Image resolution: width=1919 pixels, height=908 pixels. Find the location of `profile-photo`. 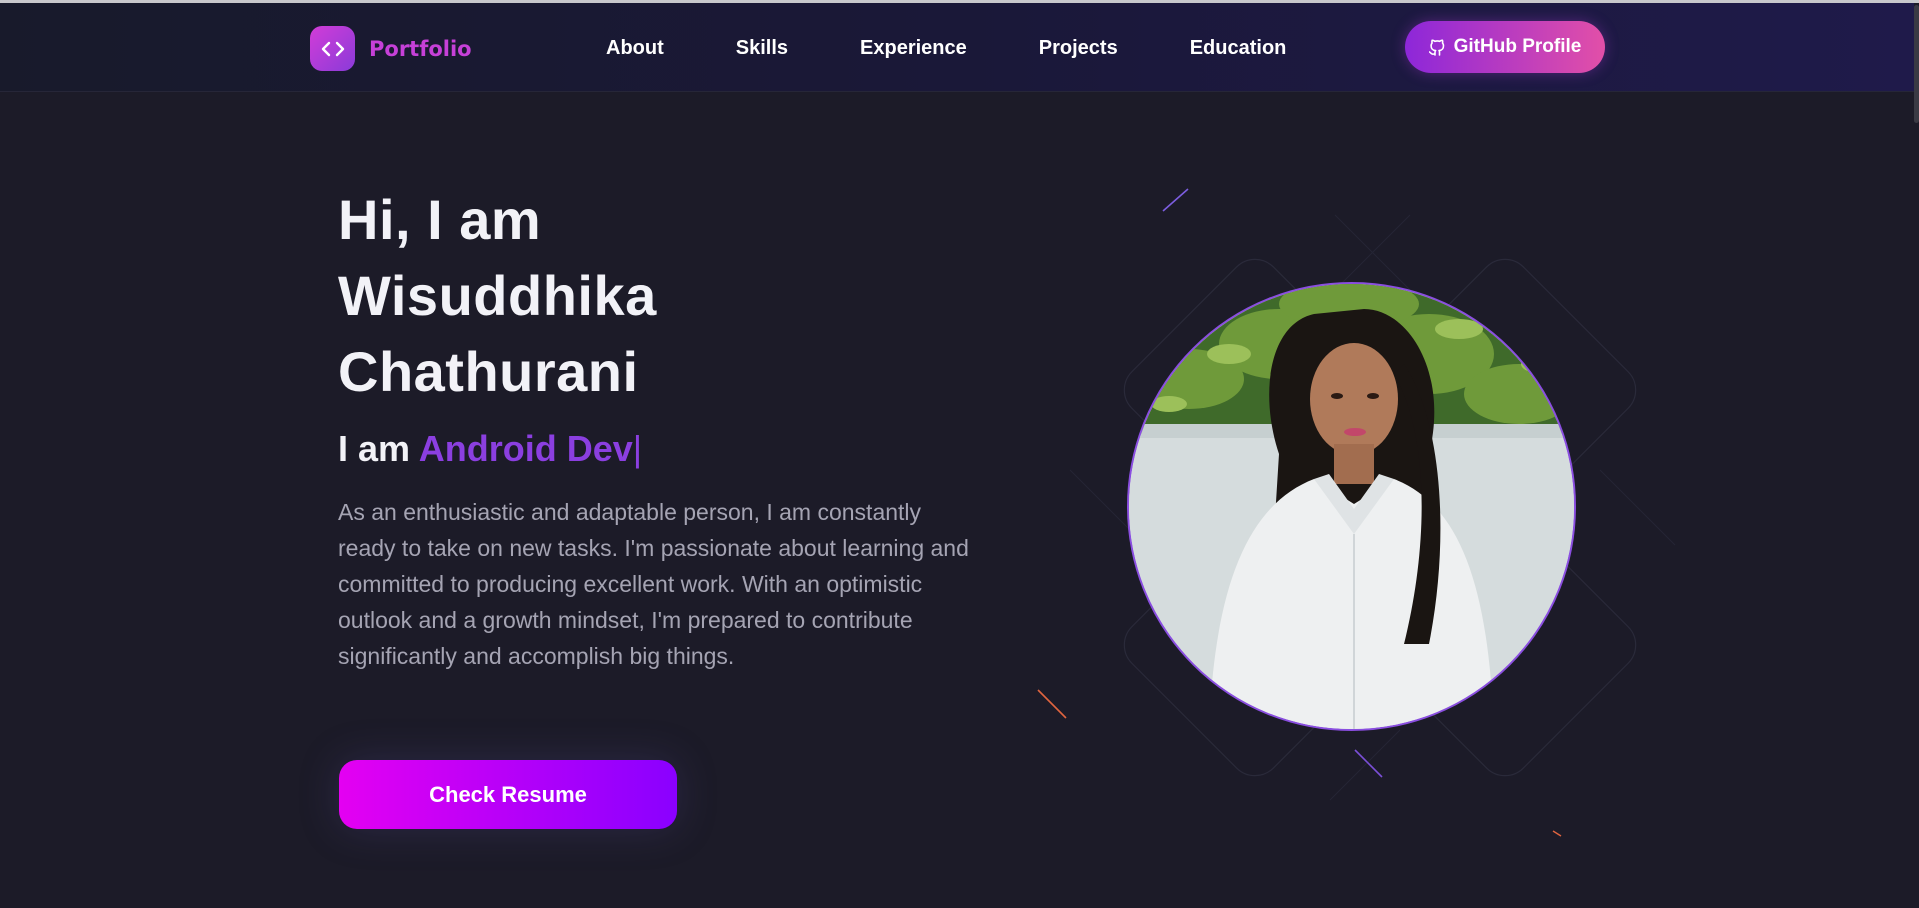

profile-photo is located at coordinates (1351, 506).